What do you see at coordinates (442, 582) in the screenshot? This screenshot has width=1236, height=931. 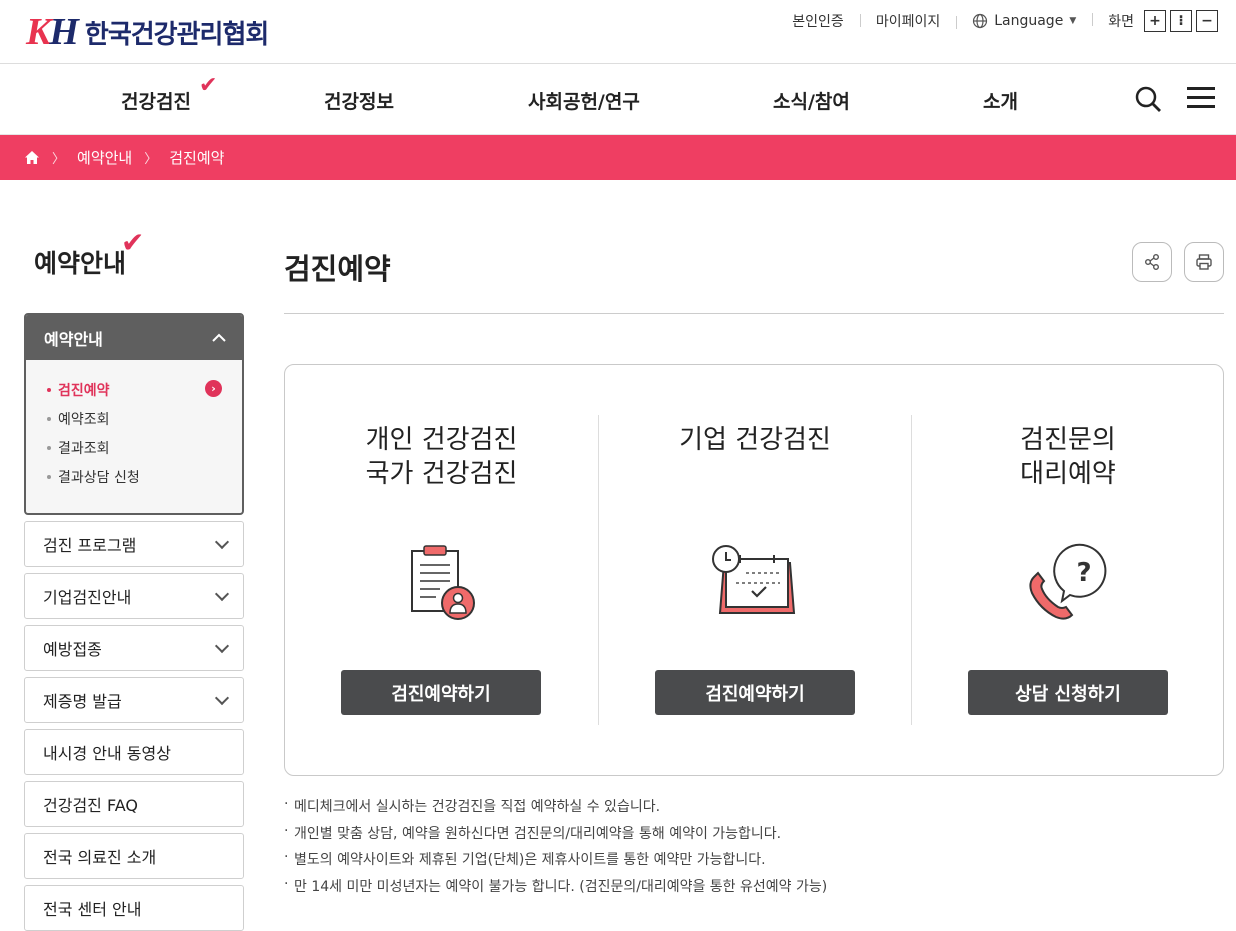 I see `clipboard-person-icon` at bounding box center [442, 582].